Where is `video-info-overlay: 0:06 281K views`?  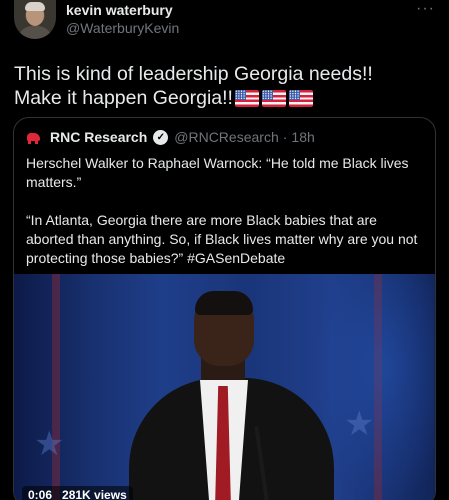
video-info-overlay: 0:06 281K views is located at coordinates (77, 493).